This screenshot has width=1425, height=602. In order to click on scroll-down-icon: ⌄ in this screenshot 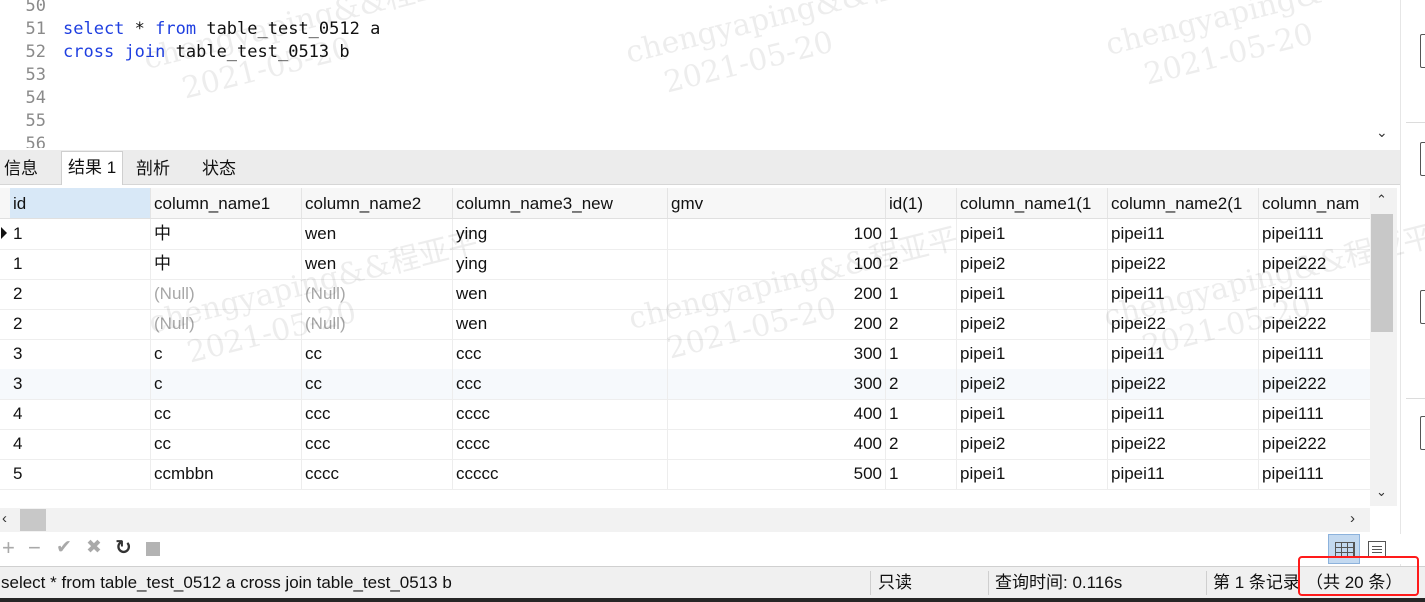, I will do `click(1381, 492)`.